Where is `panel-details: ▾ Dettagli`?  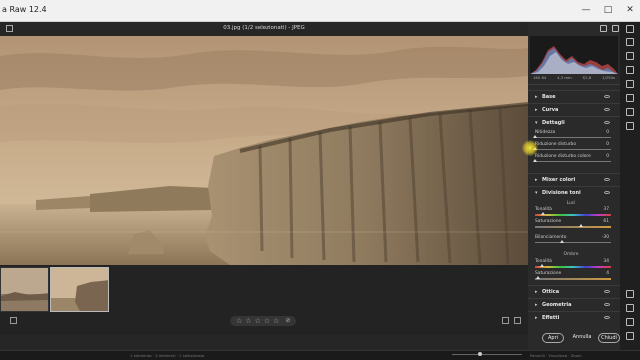 panel-details: ▾ Dettagli is located at coordinates (574, 122).